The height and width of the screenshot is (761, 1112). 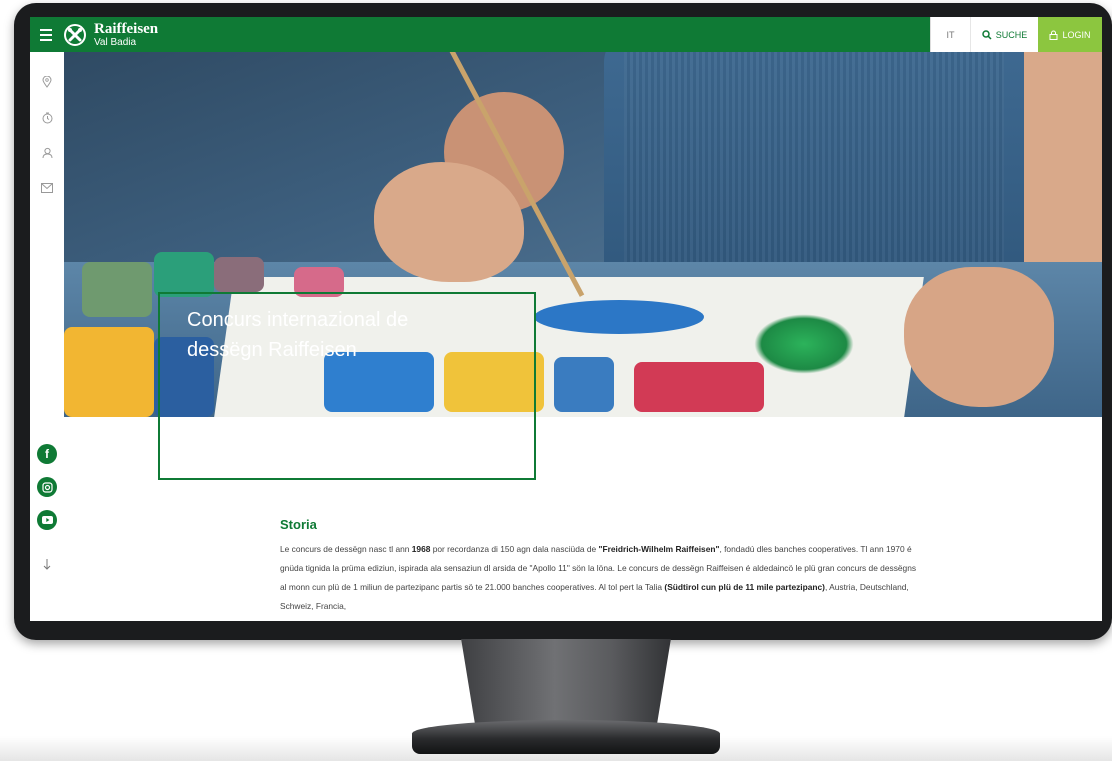 What do you see at coordinates (126, 28) in the screenshot?
I see `brand-name: Raiffeisen` at bounding box center [126, 28].